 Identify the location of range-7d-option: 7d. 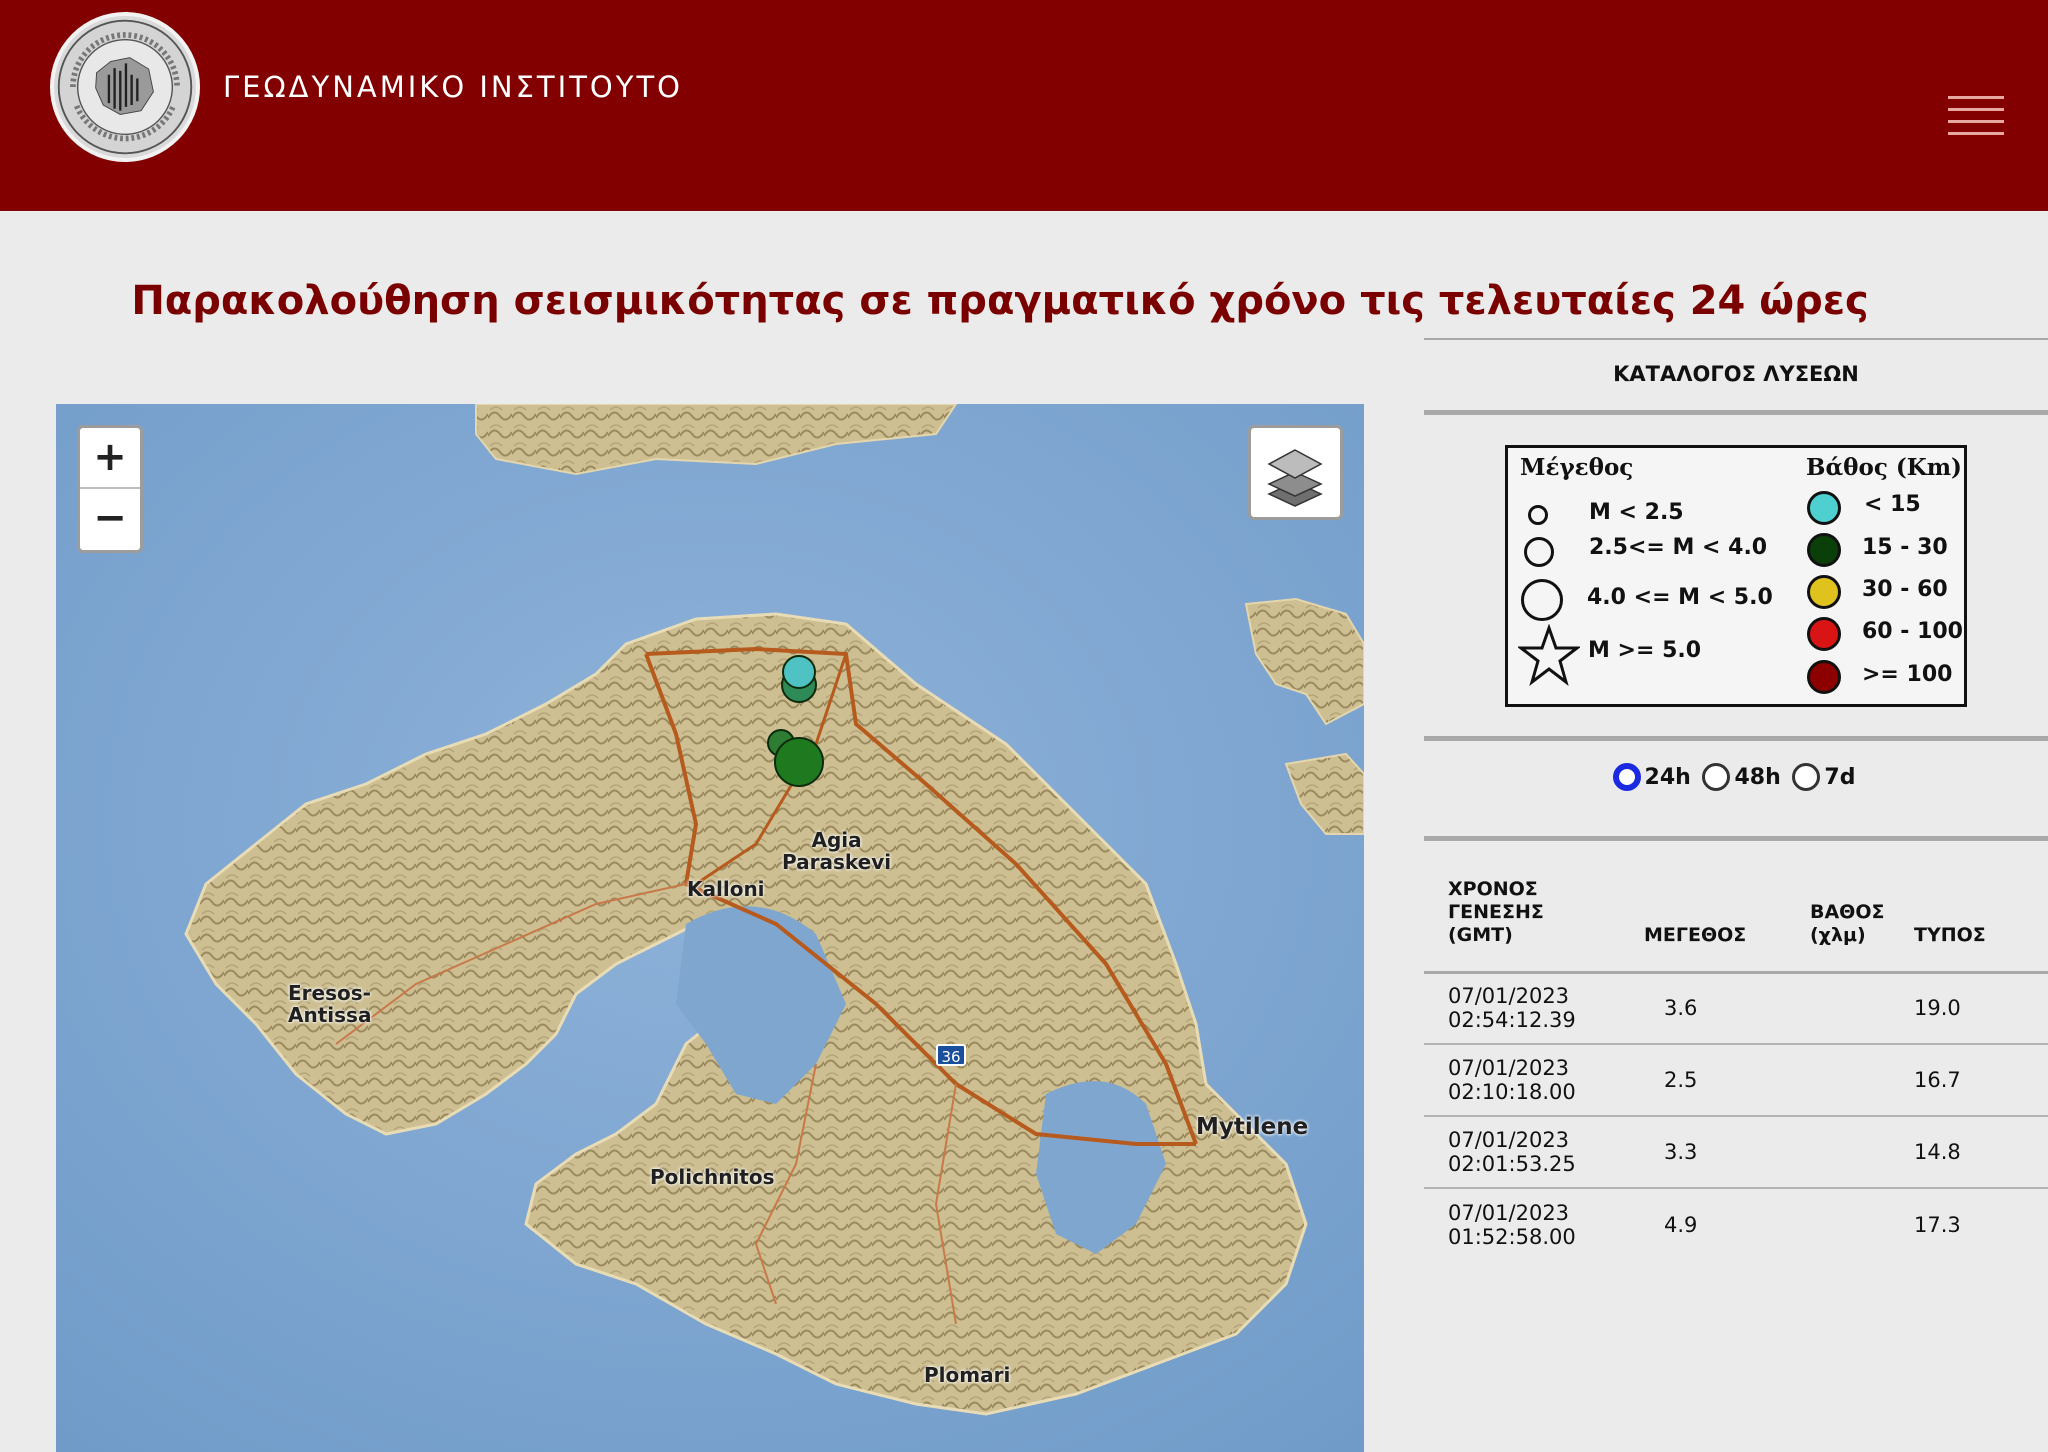
(1823, 777).